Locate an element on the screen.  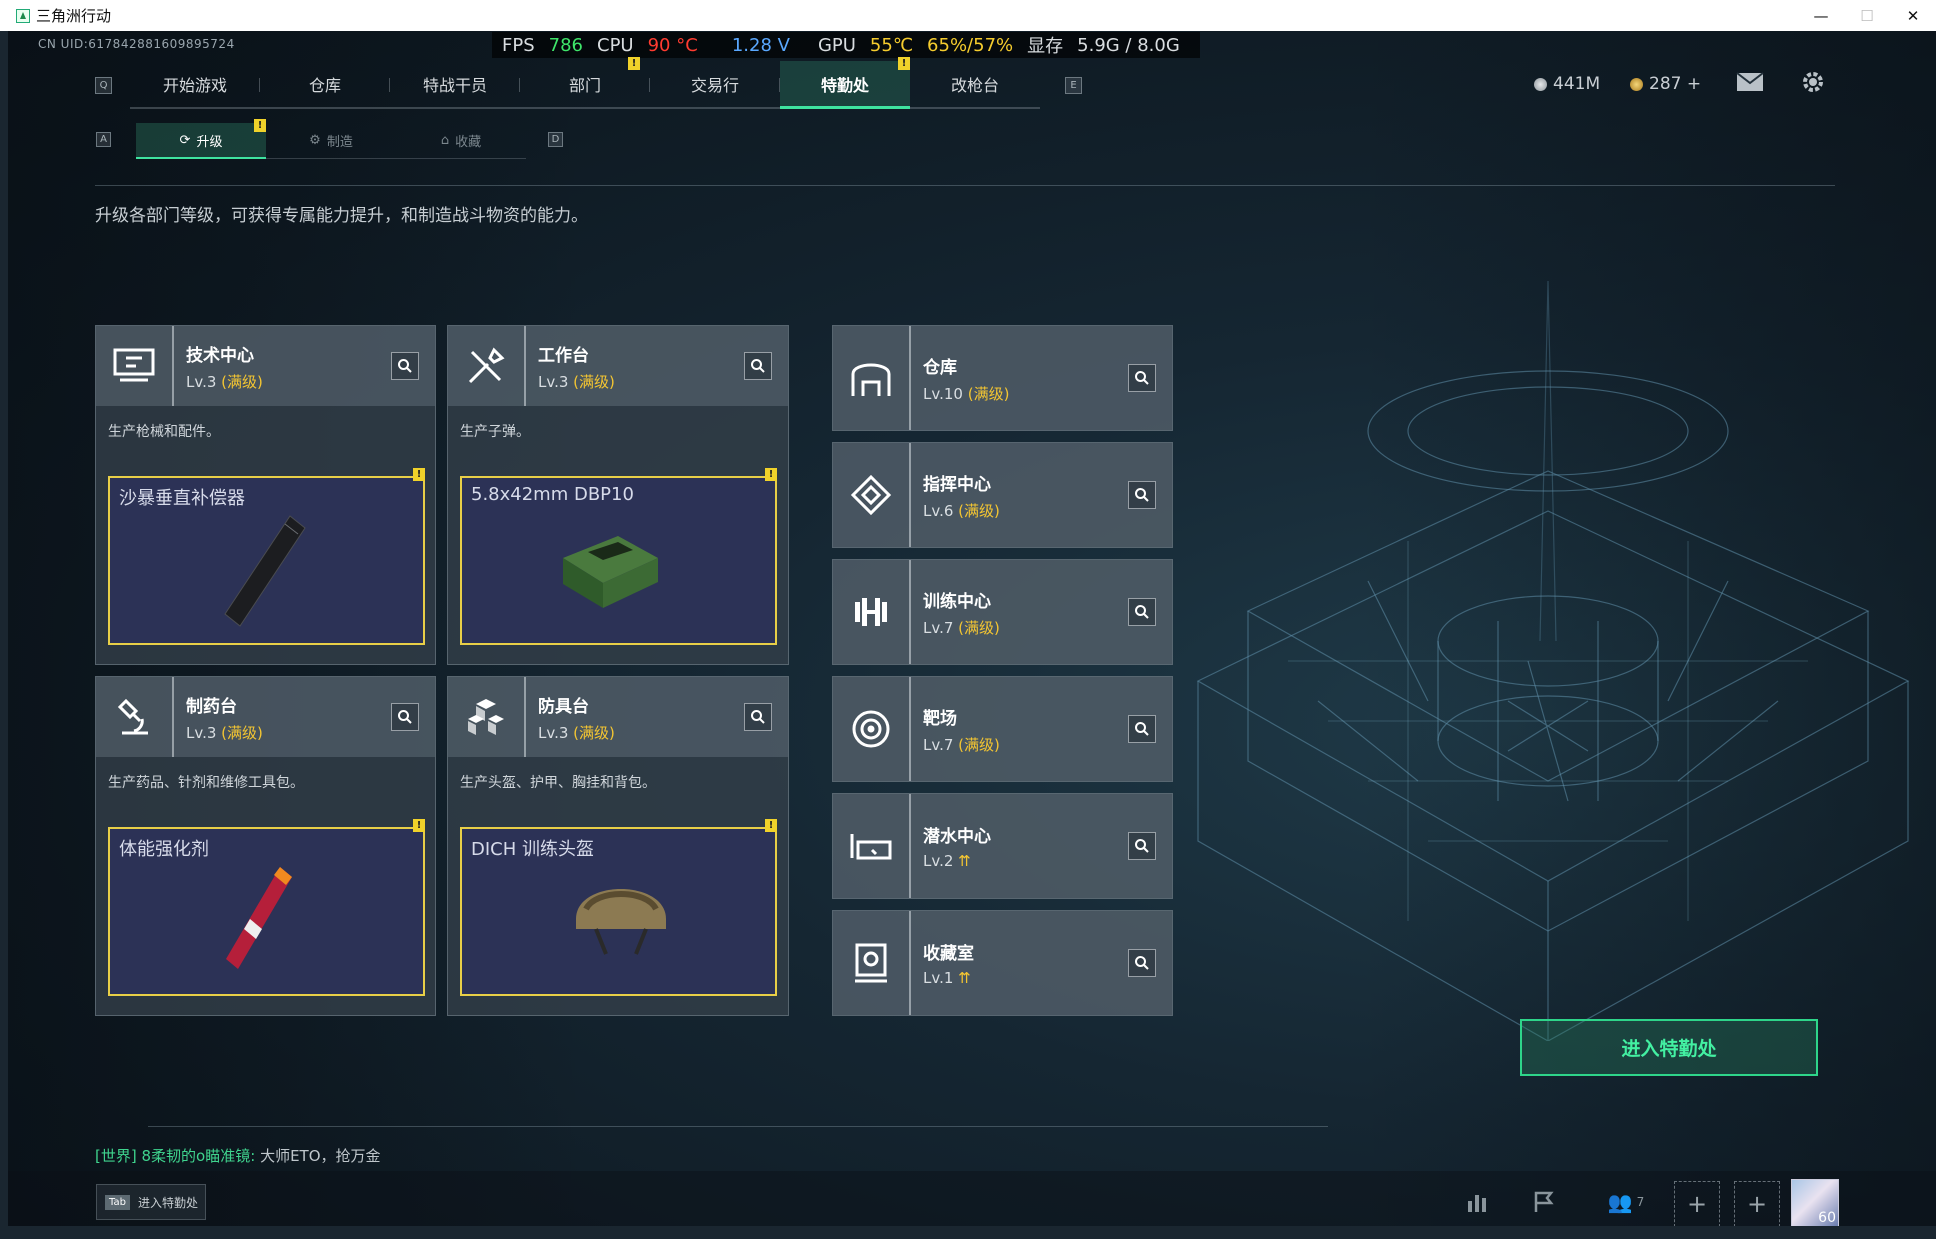
facility-level: Lv.2 is located at coordinates (938, 861).